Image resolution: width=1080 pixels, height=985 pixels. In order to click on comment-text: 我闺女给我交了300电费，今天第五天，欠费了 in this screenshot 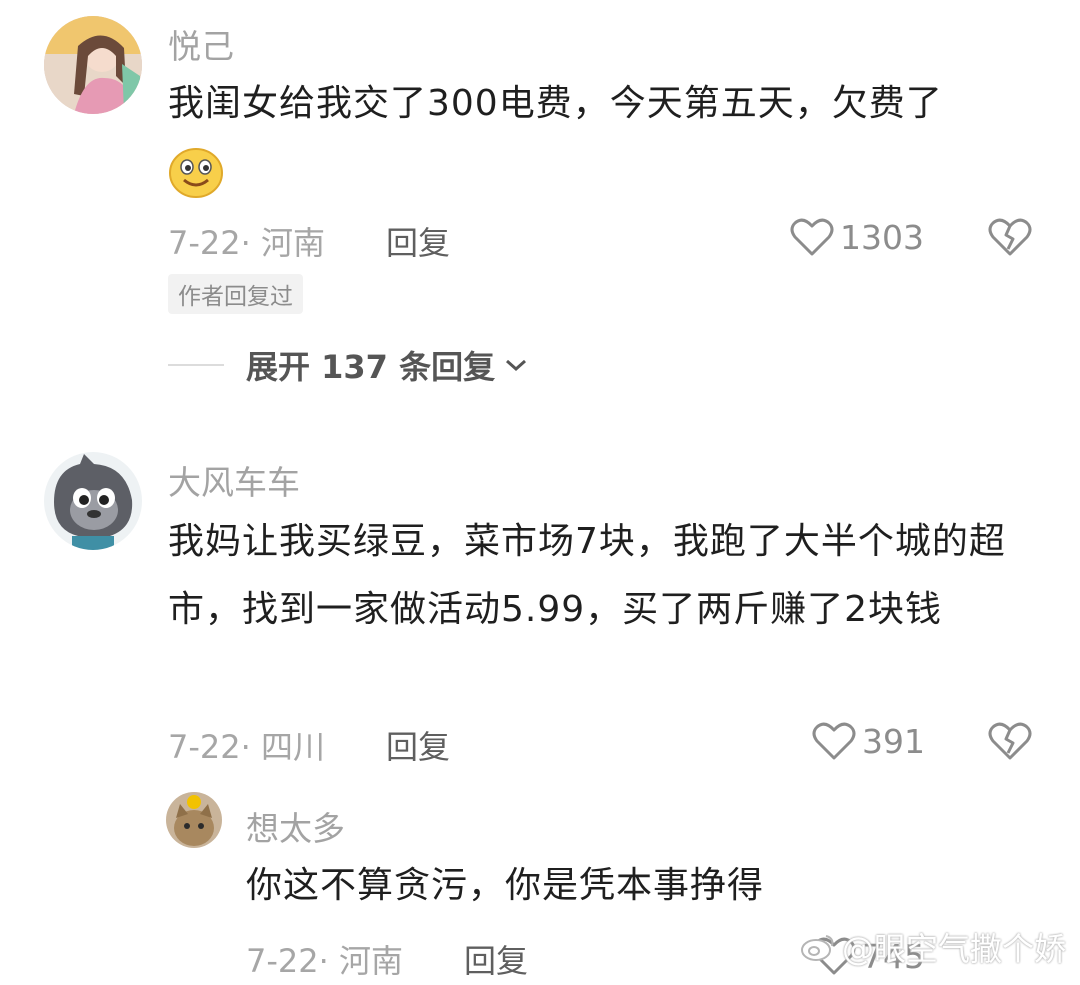, I will do `click(555, 103)`.